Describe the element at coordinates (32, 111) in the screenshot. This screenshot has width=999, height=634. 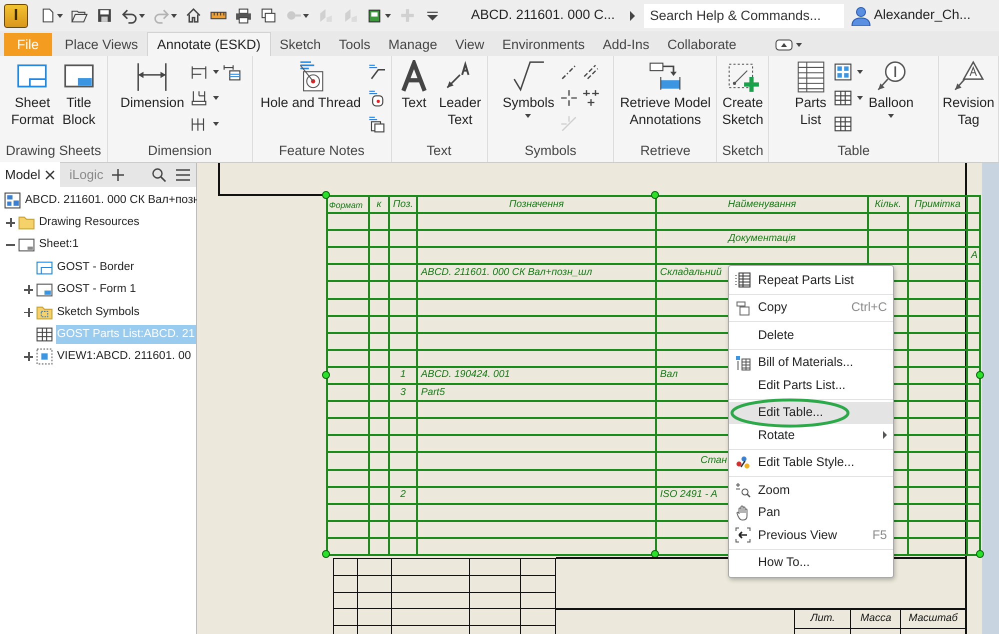
I see `tool-label: Sheet Format` at that location.